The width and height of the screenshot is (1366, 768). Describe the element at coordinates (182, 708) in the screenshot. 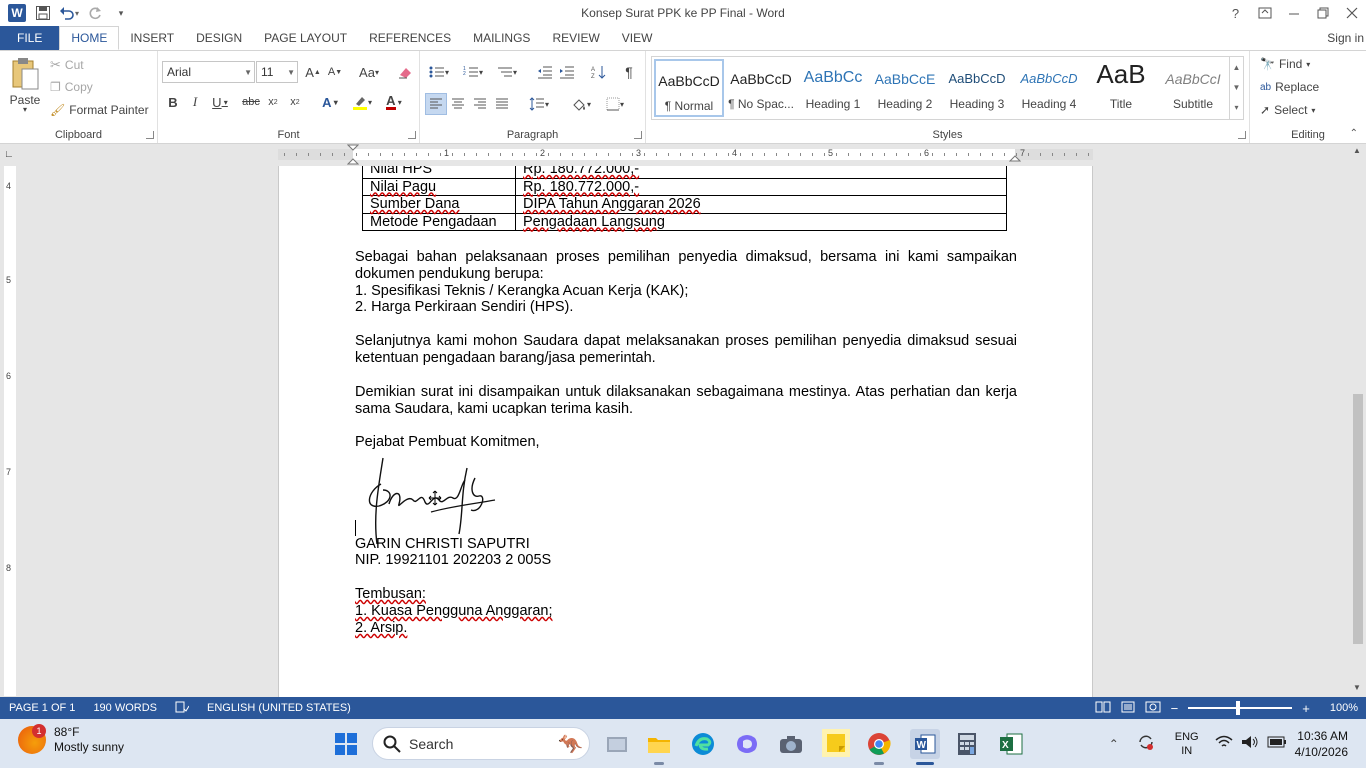

I see `proofing-icon` at that location.